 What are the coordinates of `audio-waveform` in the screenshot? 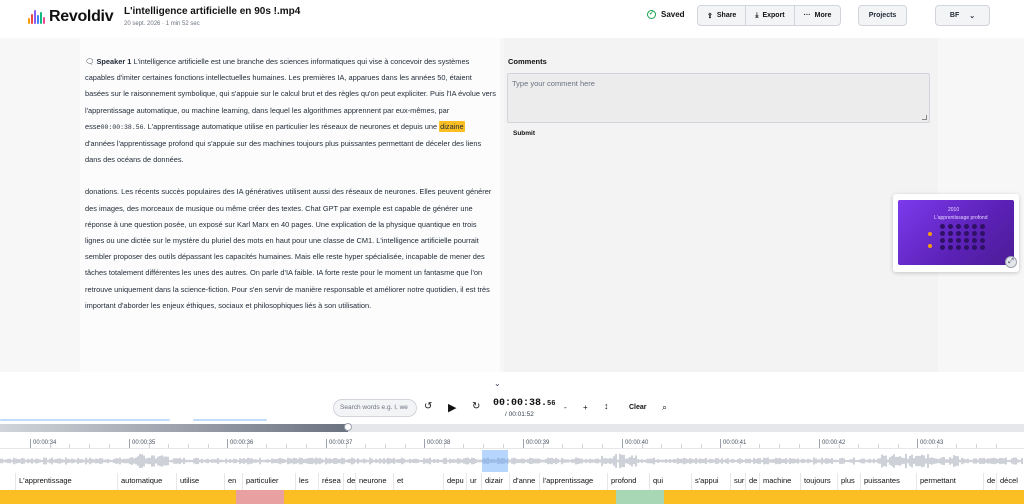 It's located at (512, 461).